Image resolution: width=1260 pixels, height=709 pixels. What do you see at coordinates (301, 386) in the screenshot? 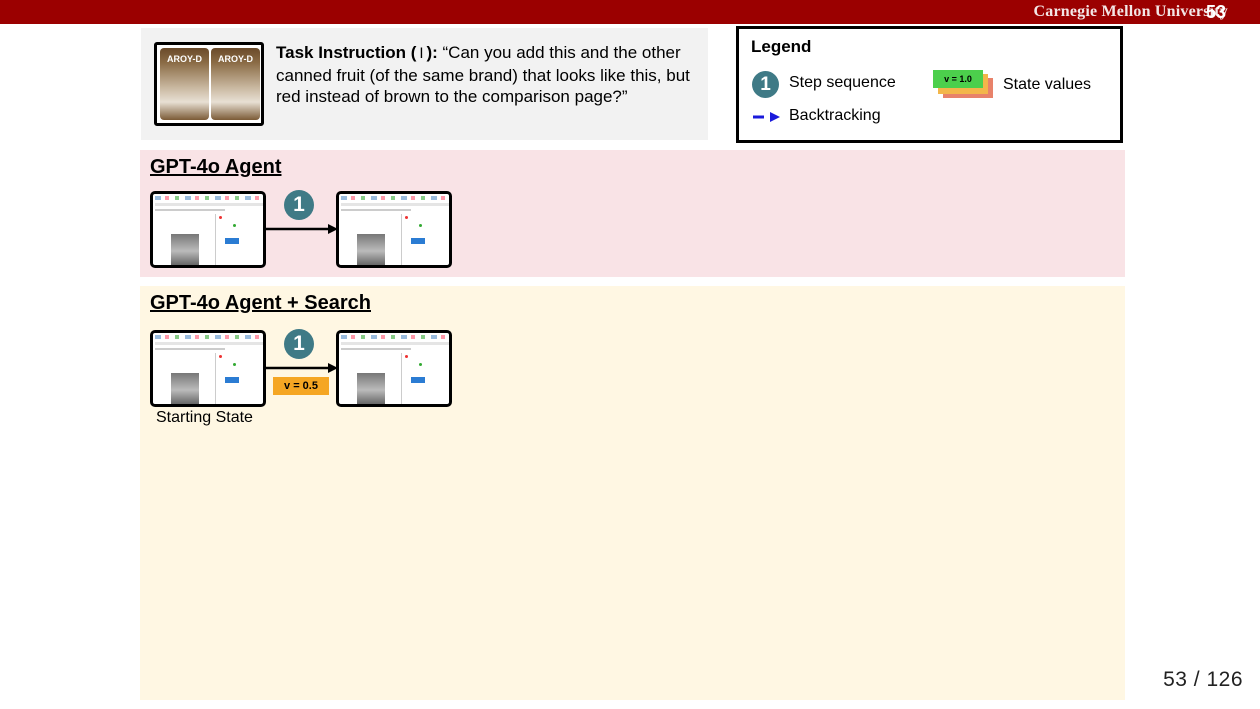
I see `state-value-badge: v = 0.5` at bounding box center [301, 386].